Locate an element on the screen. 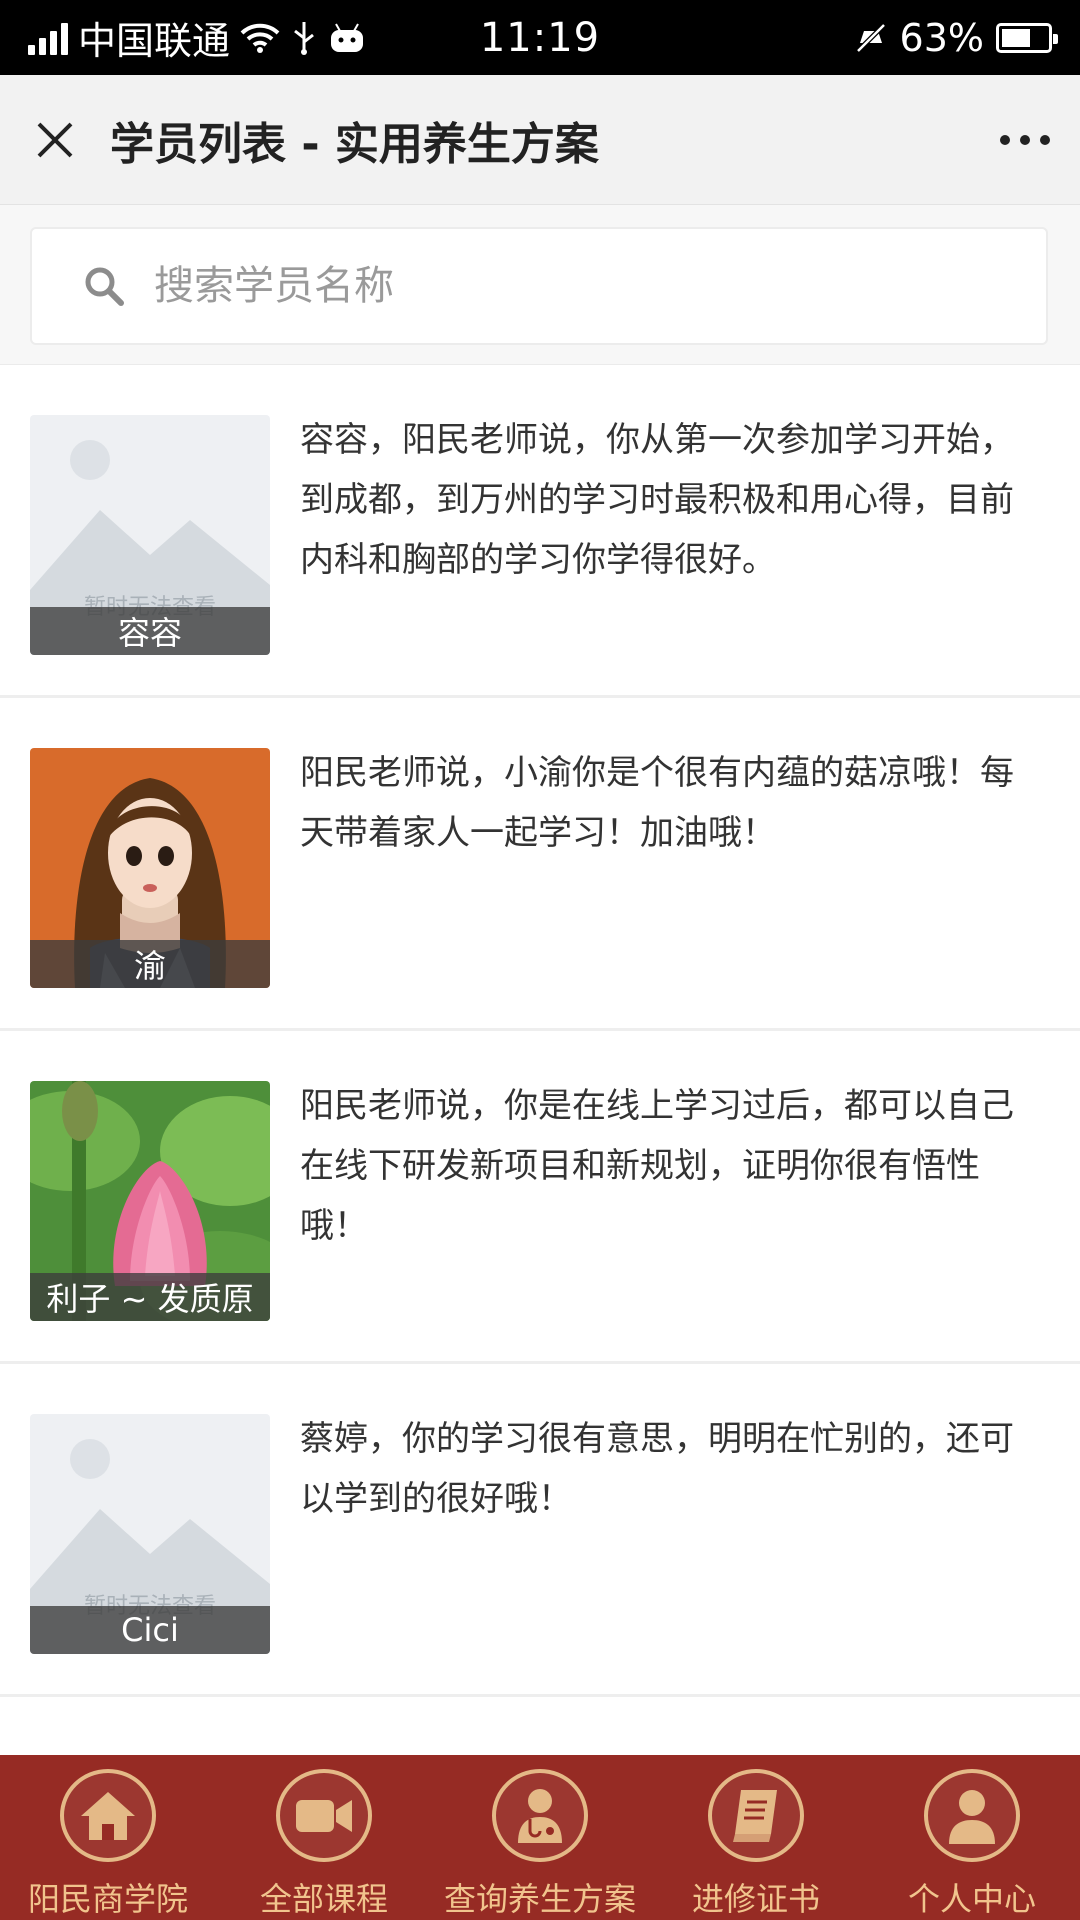 Image resolution: width=1080 pixels, height=1920 pixels. avatar: 利子 ~ 发质原 is located at coordinates (150, 1201).